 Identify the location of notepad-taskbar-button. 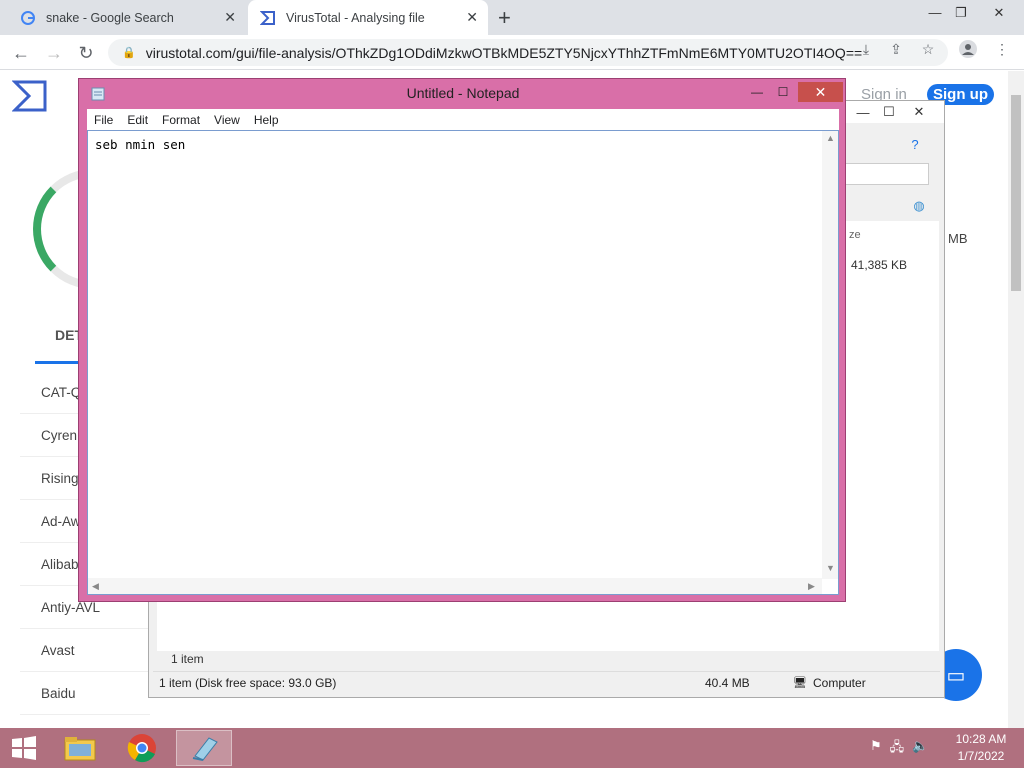
(204, 748).